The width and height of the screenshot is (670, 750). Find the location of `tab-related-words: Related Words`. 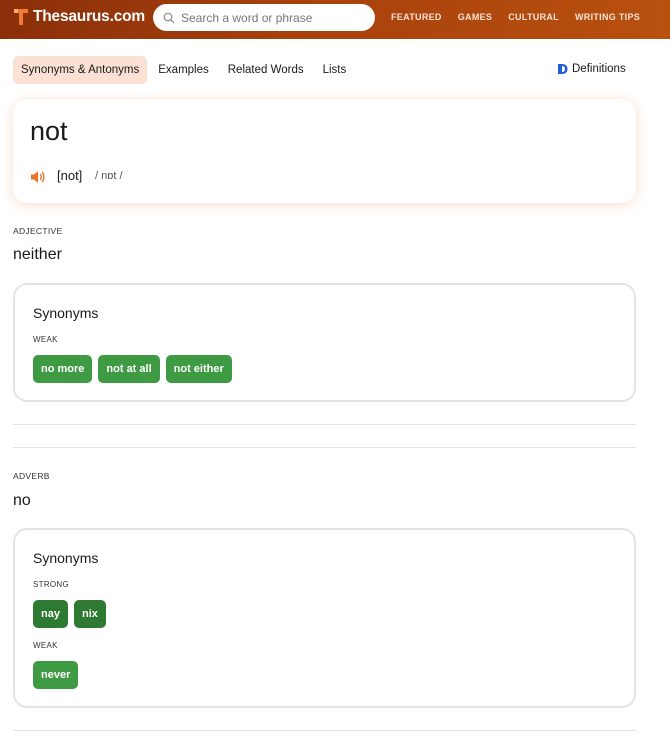

tab-related-words: Related Words is located at coordinates (266, 70).